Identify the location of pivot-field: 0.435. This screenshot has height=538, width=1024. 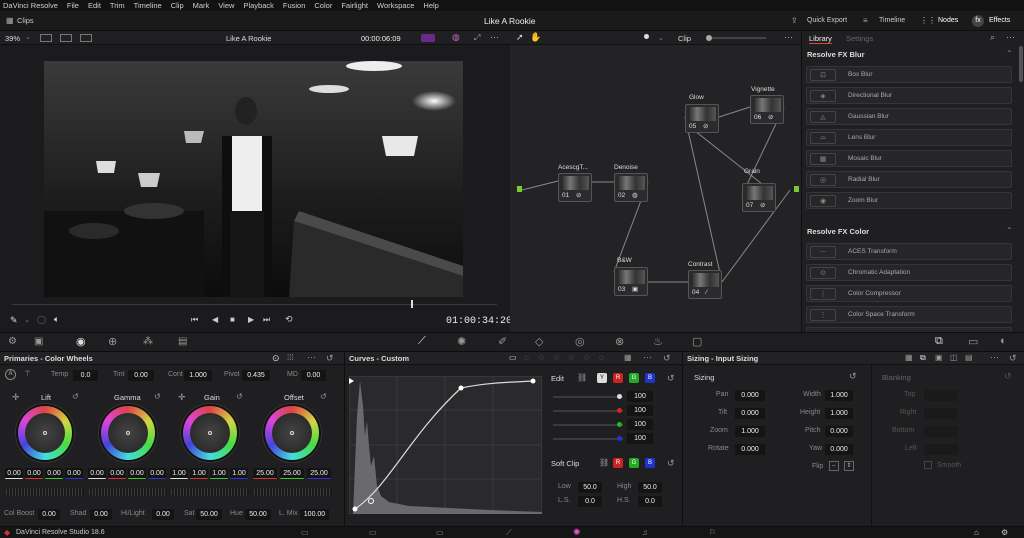
(256, 375).